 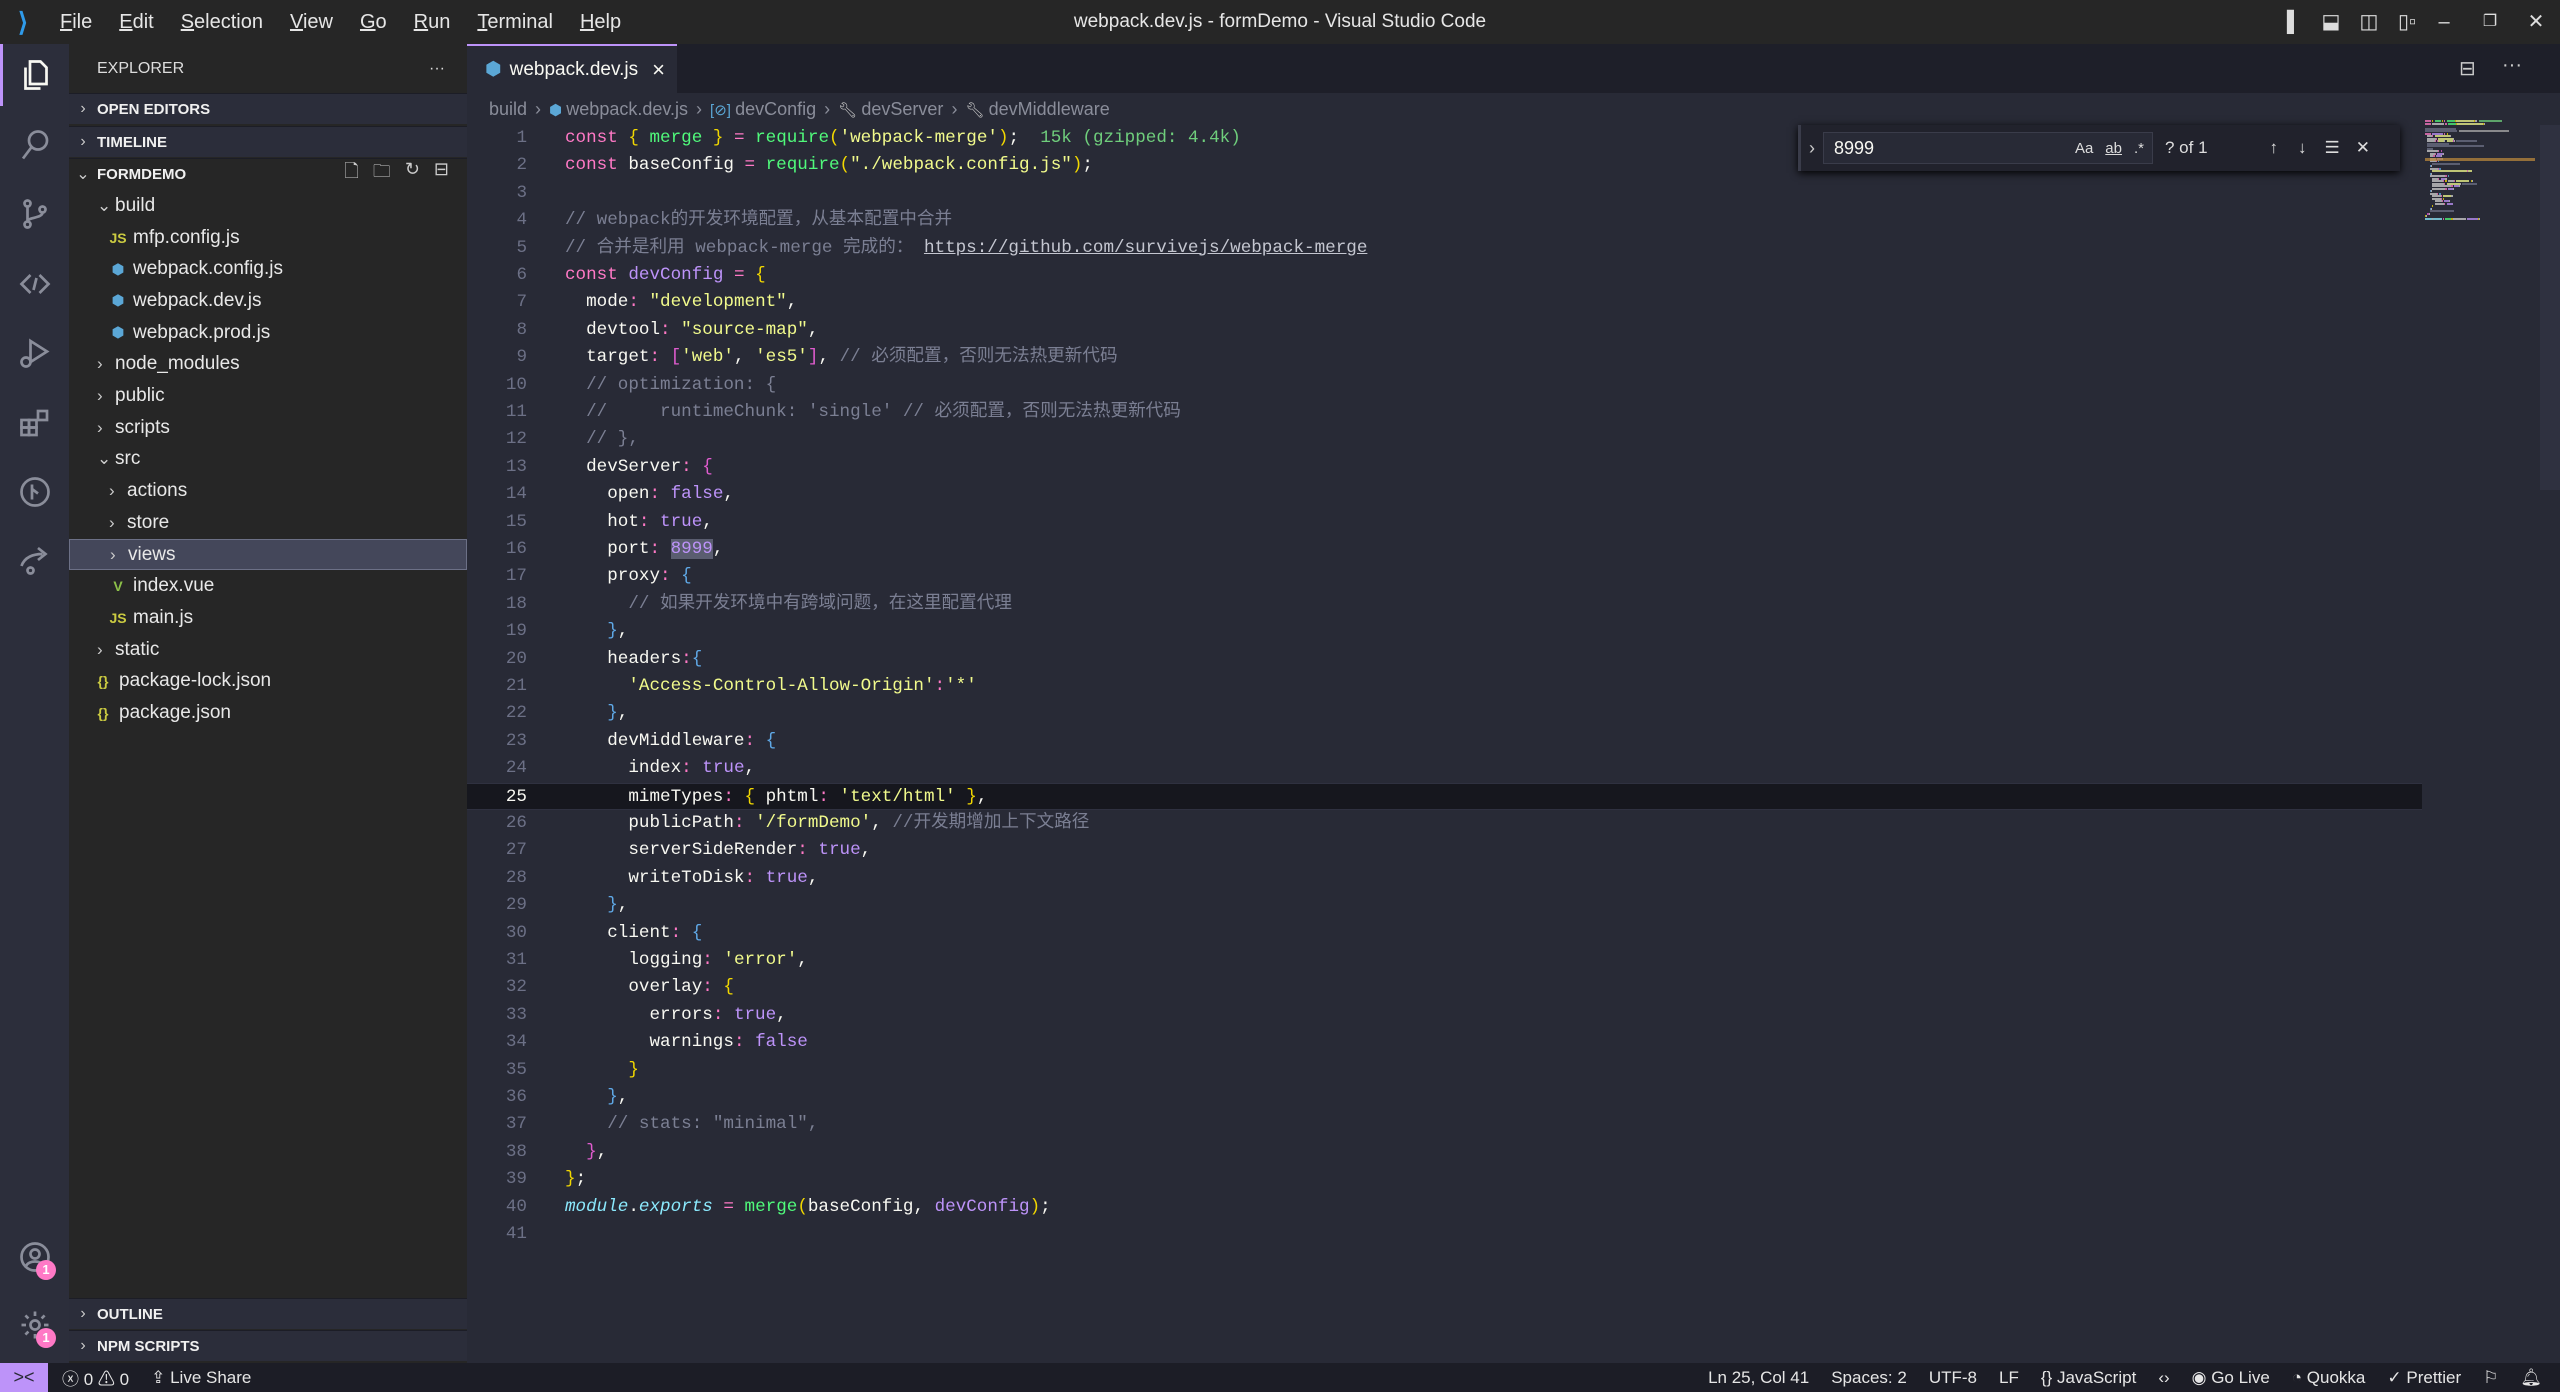 What do you see at coordinates (268, 713) in the screenshot?
I see `tree-item: {} package.json` at bounding box center [268, 713].